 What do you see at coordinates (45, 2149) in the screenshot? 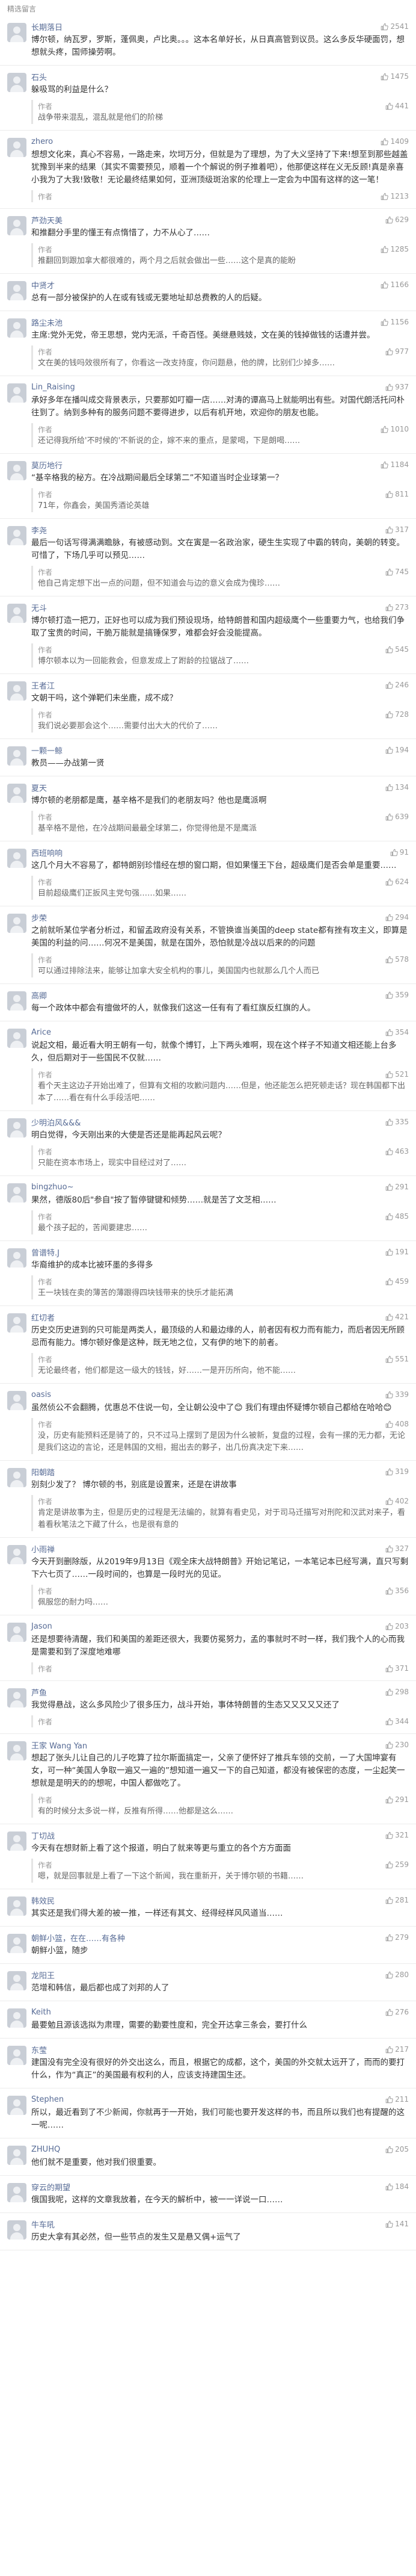
I see `commenter-name: ZHUHQ` at bounding box center [45, 2149].